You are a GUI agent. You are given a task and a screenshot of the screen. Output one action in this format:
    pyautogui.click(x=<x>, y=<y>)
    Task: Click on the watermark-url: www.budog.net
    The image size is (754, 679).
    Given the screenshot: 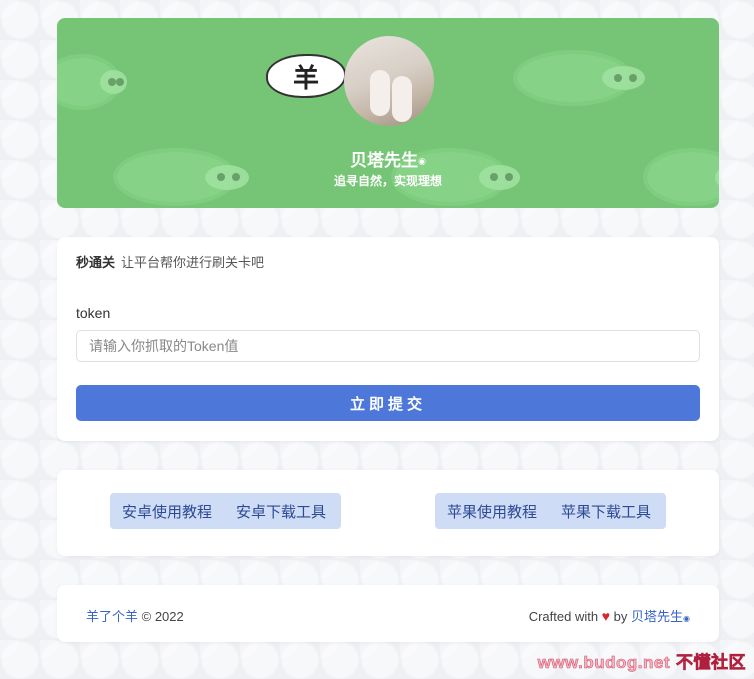 What is the action you would take?
    pyautogui.click(x=603, y=663)
    